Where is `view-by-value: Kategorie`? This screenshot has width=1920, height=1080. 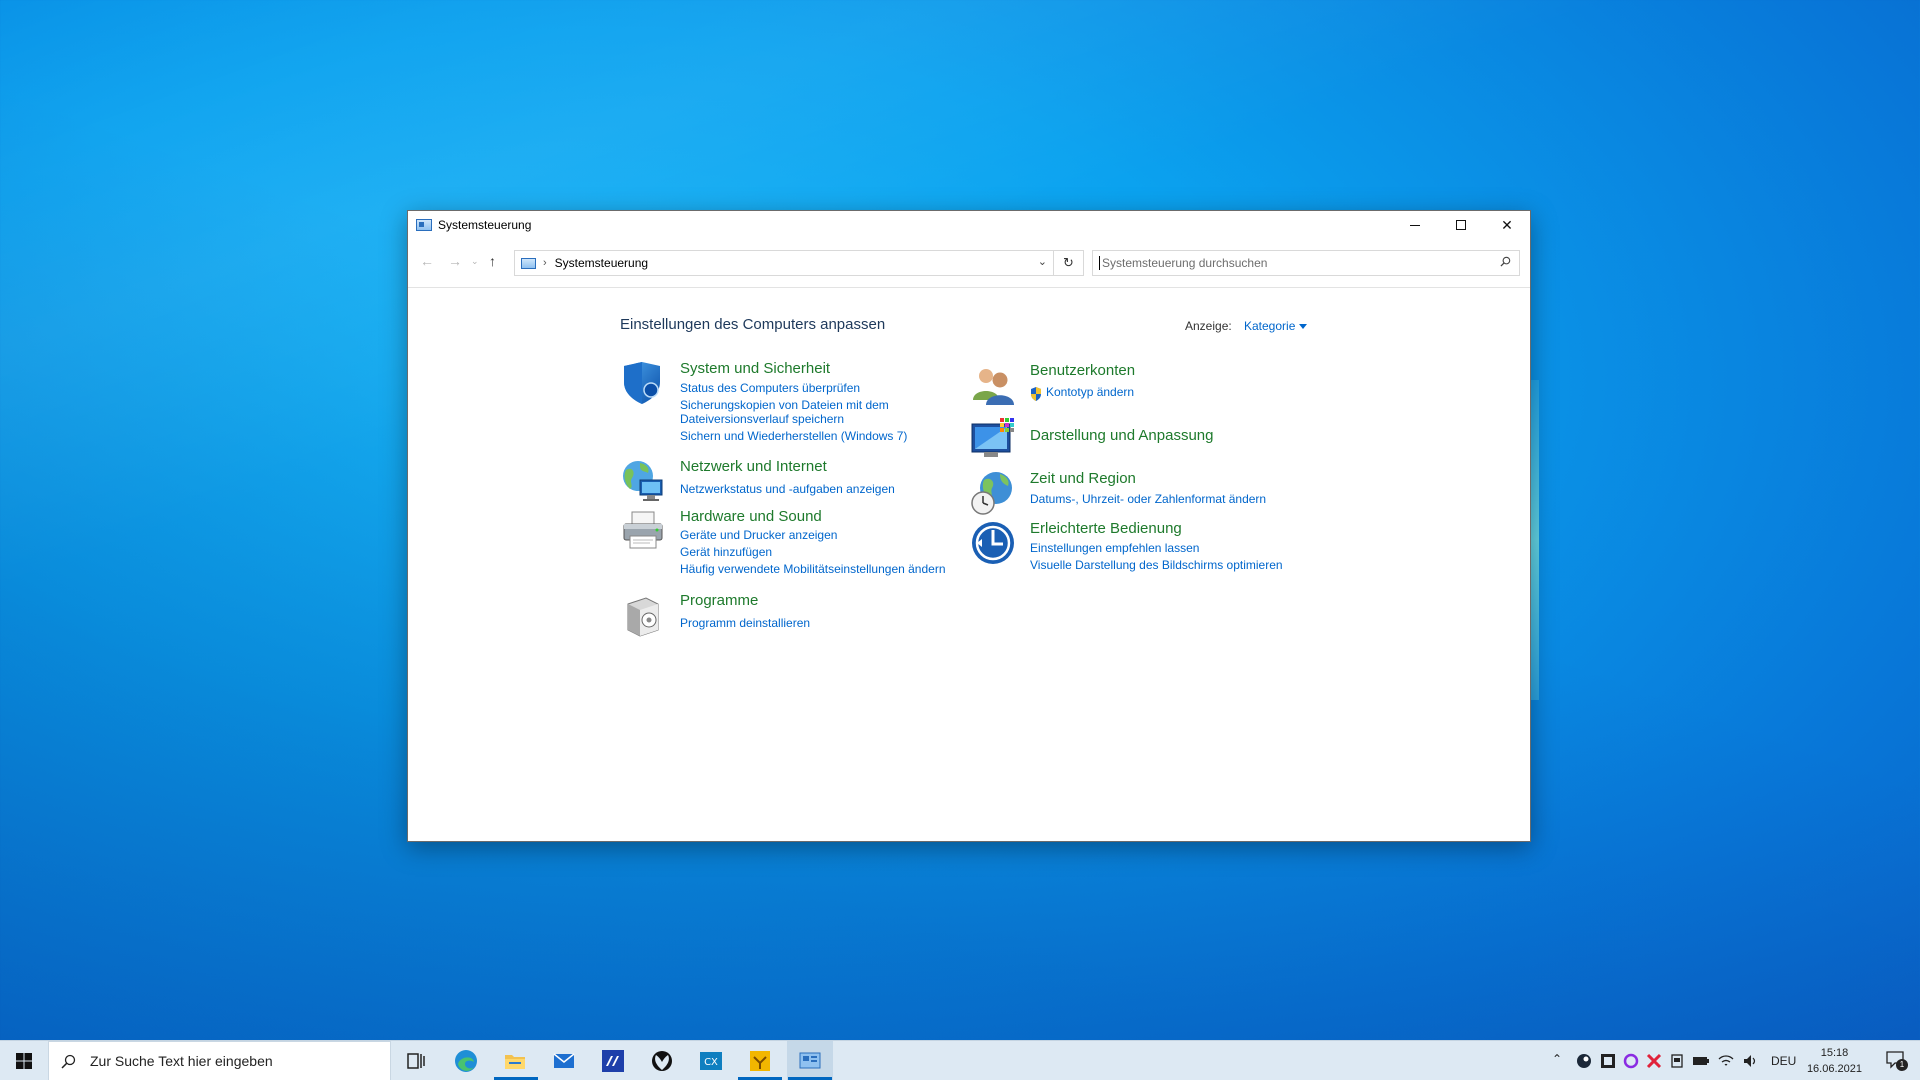 view-by-value: Kategorie is located at coordinates (1269, 326).